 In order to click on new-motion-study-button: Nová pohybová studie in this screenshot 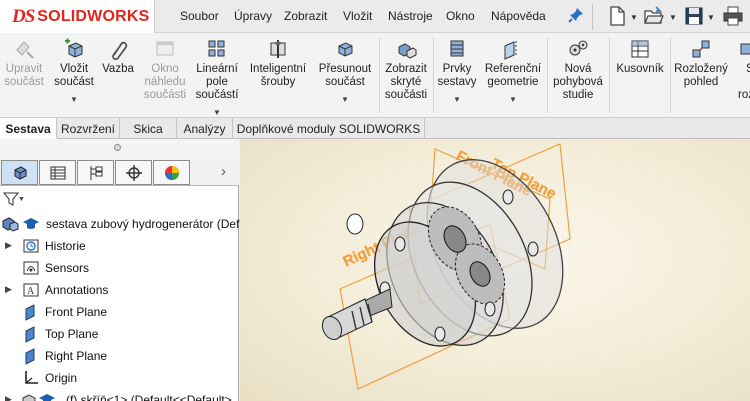, I will do `click(578, 67)`.